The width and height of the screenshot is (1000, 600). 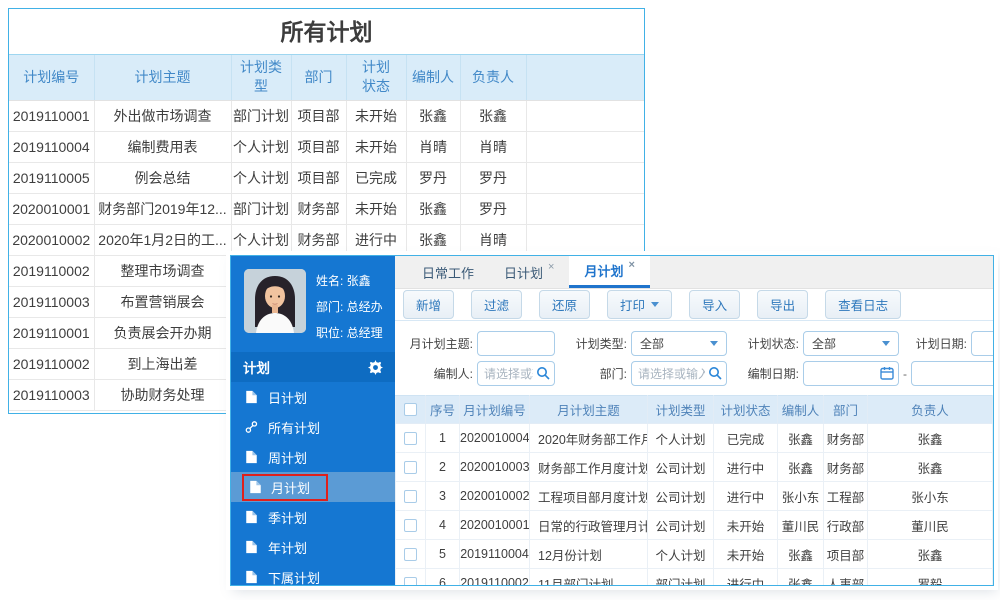 What do you see at coordinates (326, 209) in the screenshot?
I see `table-row: 2020010001 财务部门2019年12... 部门计划 财务部 未开始 张鑫 罗丹` at bounding box center [326, 209].